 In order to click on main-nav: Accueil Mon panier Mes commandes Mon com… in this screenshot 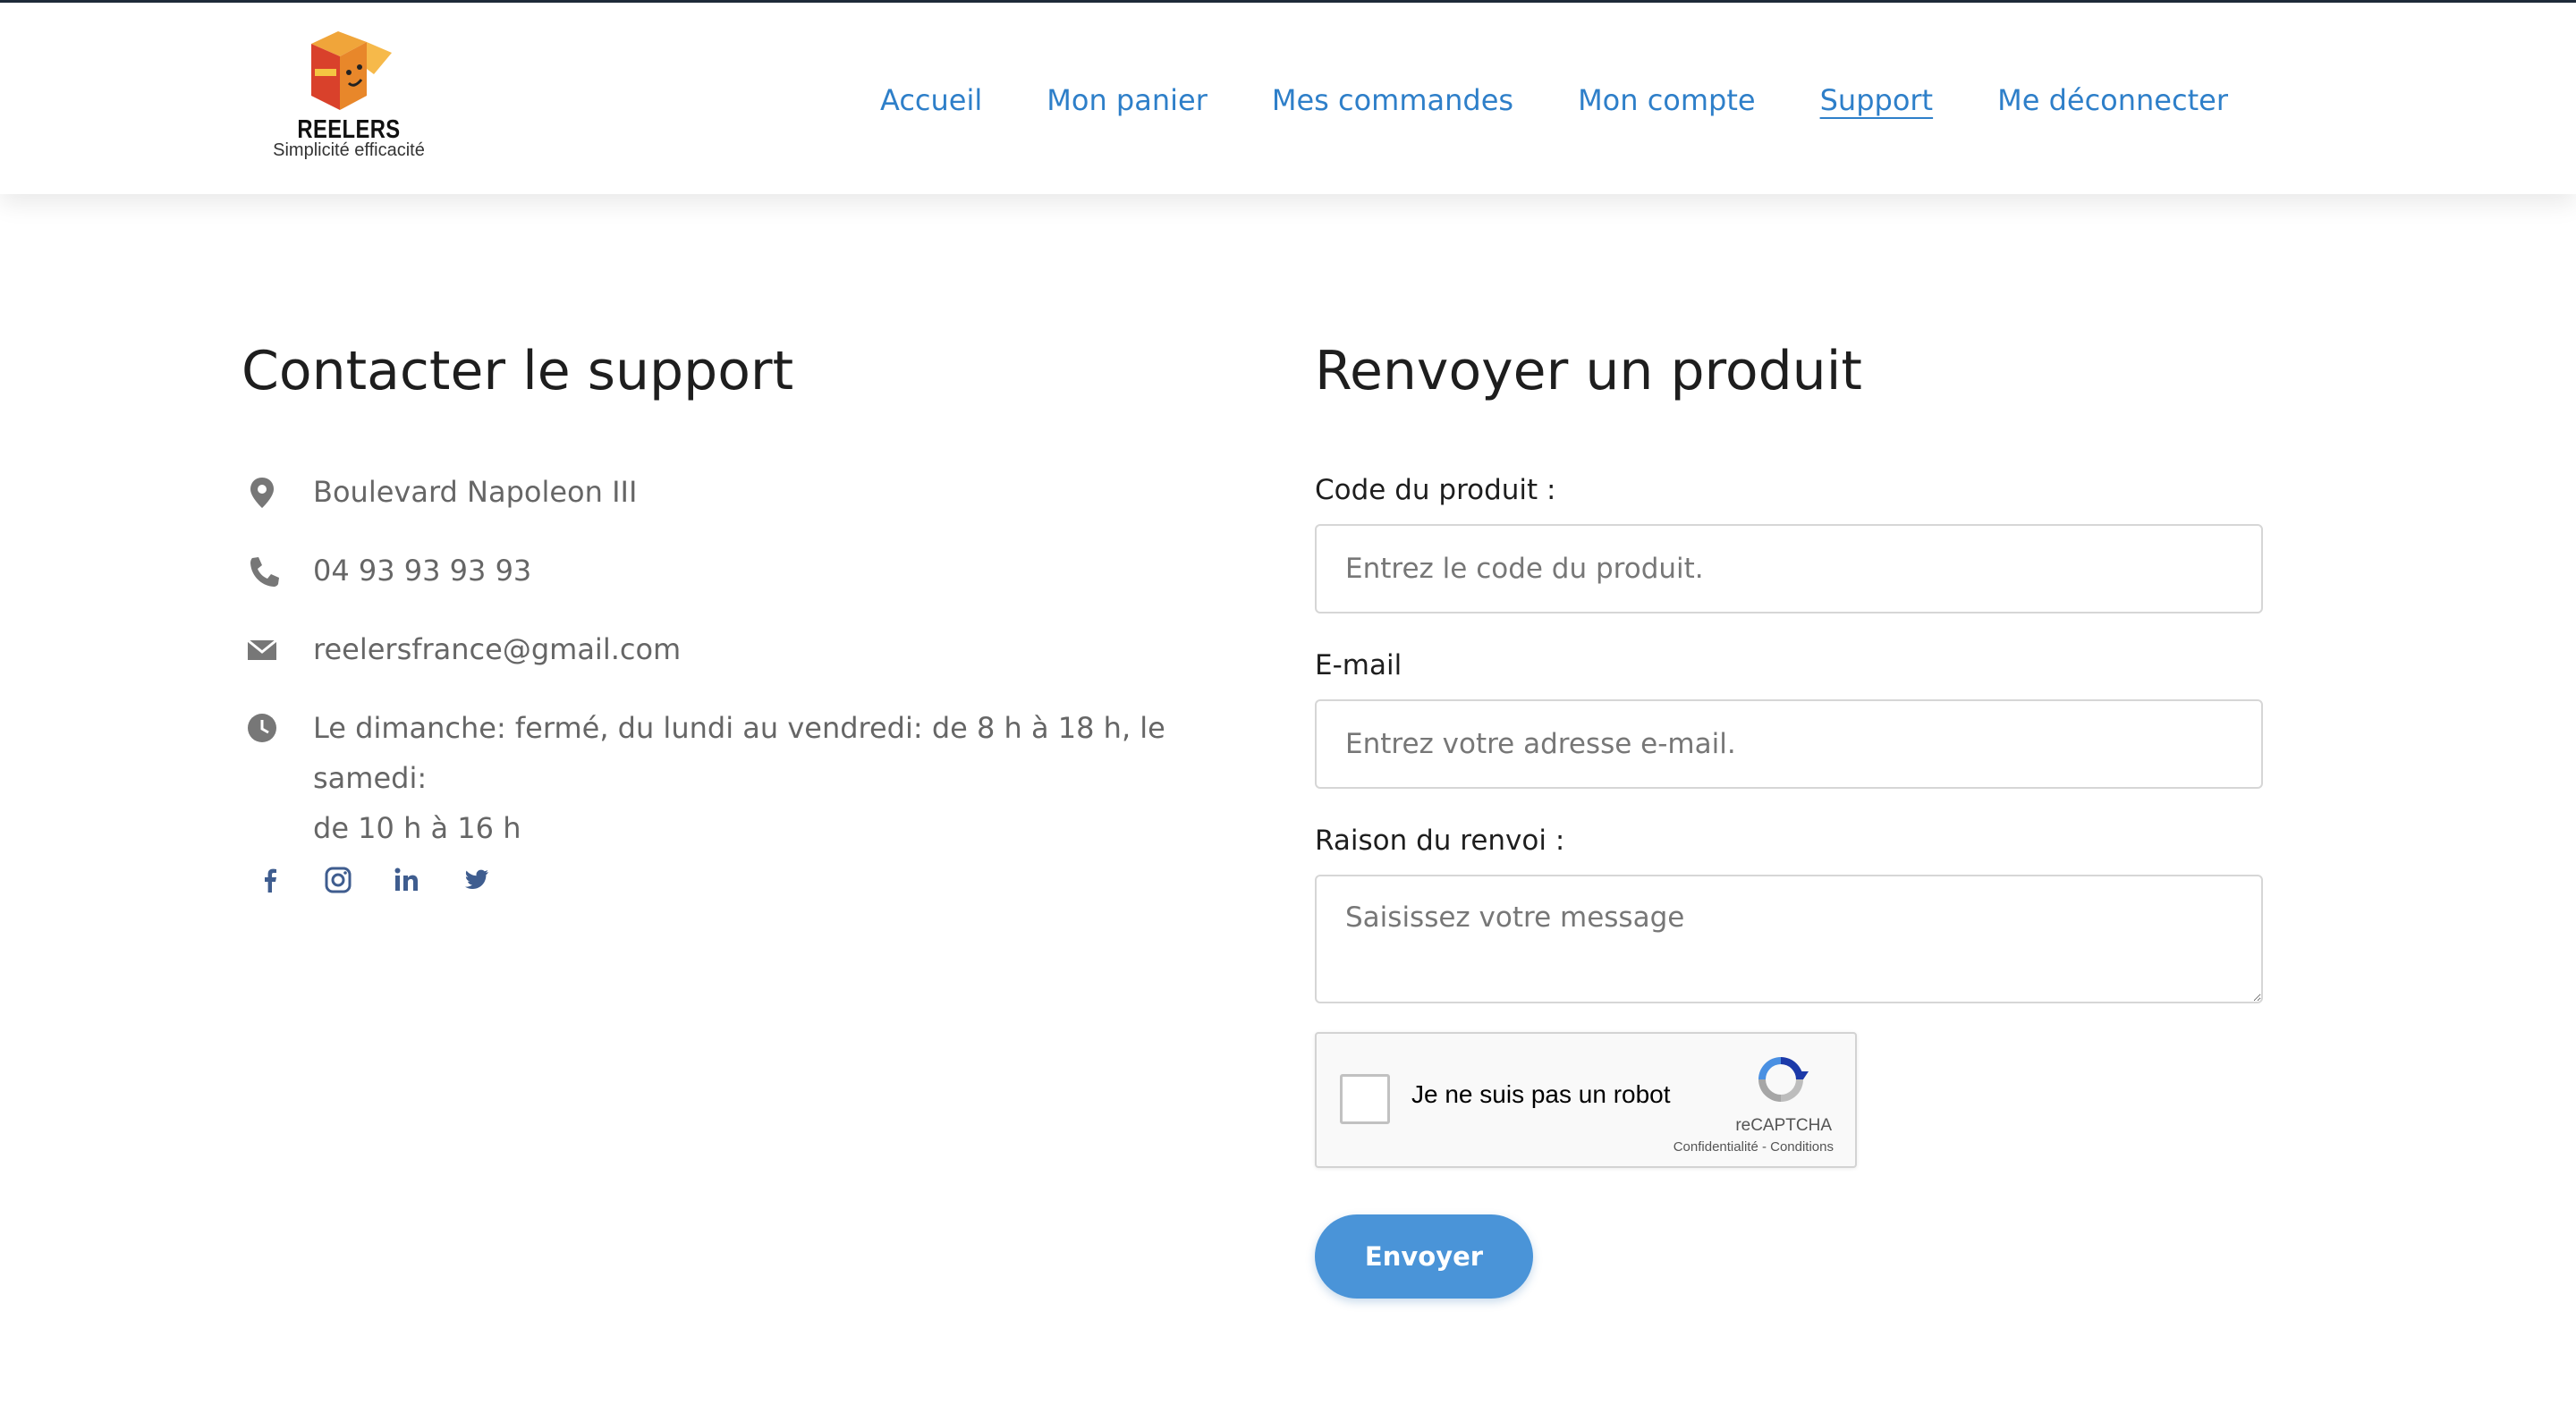, I will do `click(1586, 102)`.